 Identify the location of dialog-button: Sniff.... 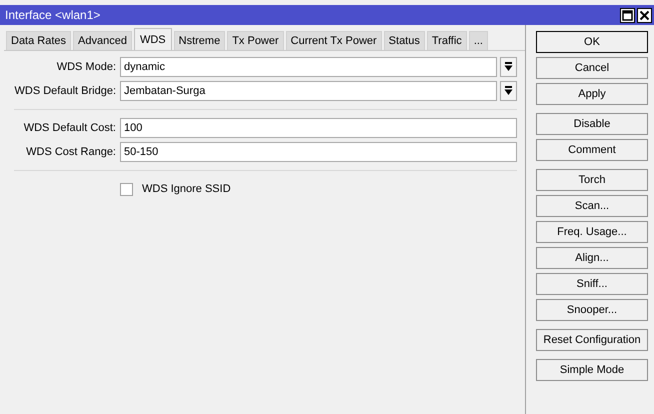
(592, 284).